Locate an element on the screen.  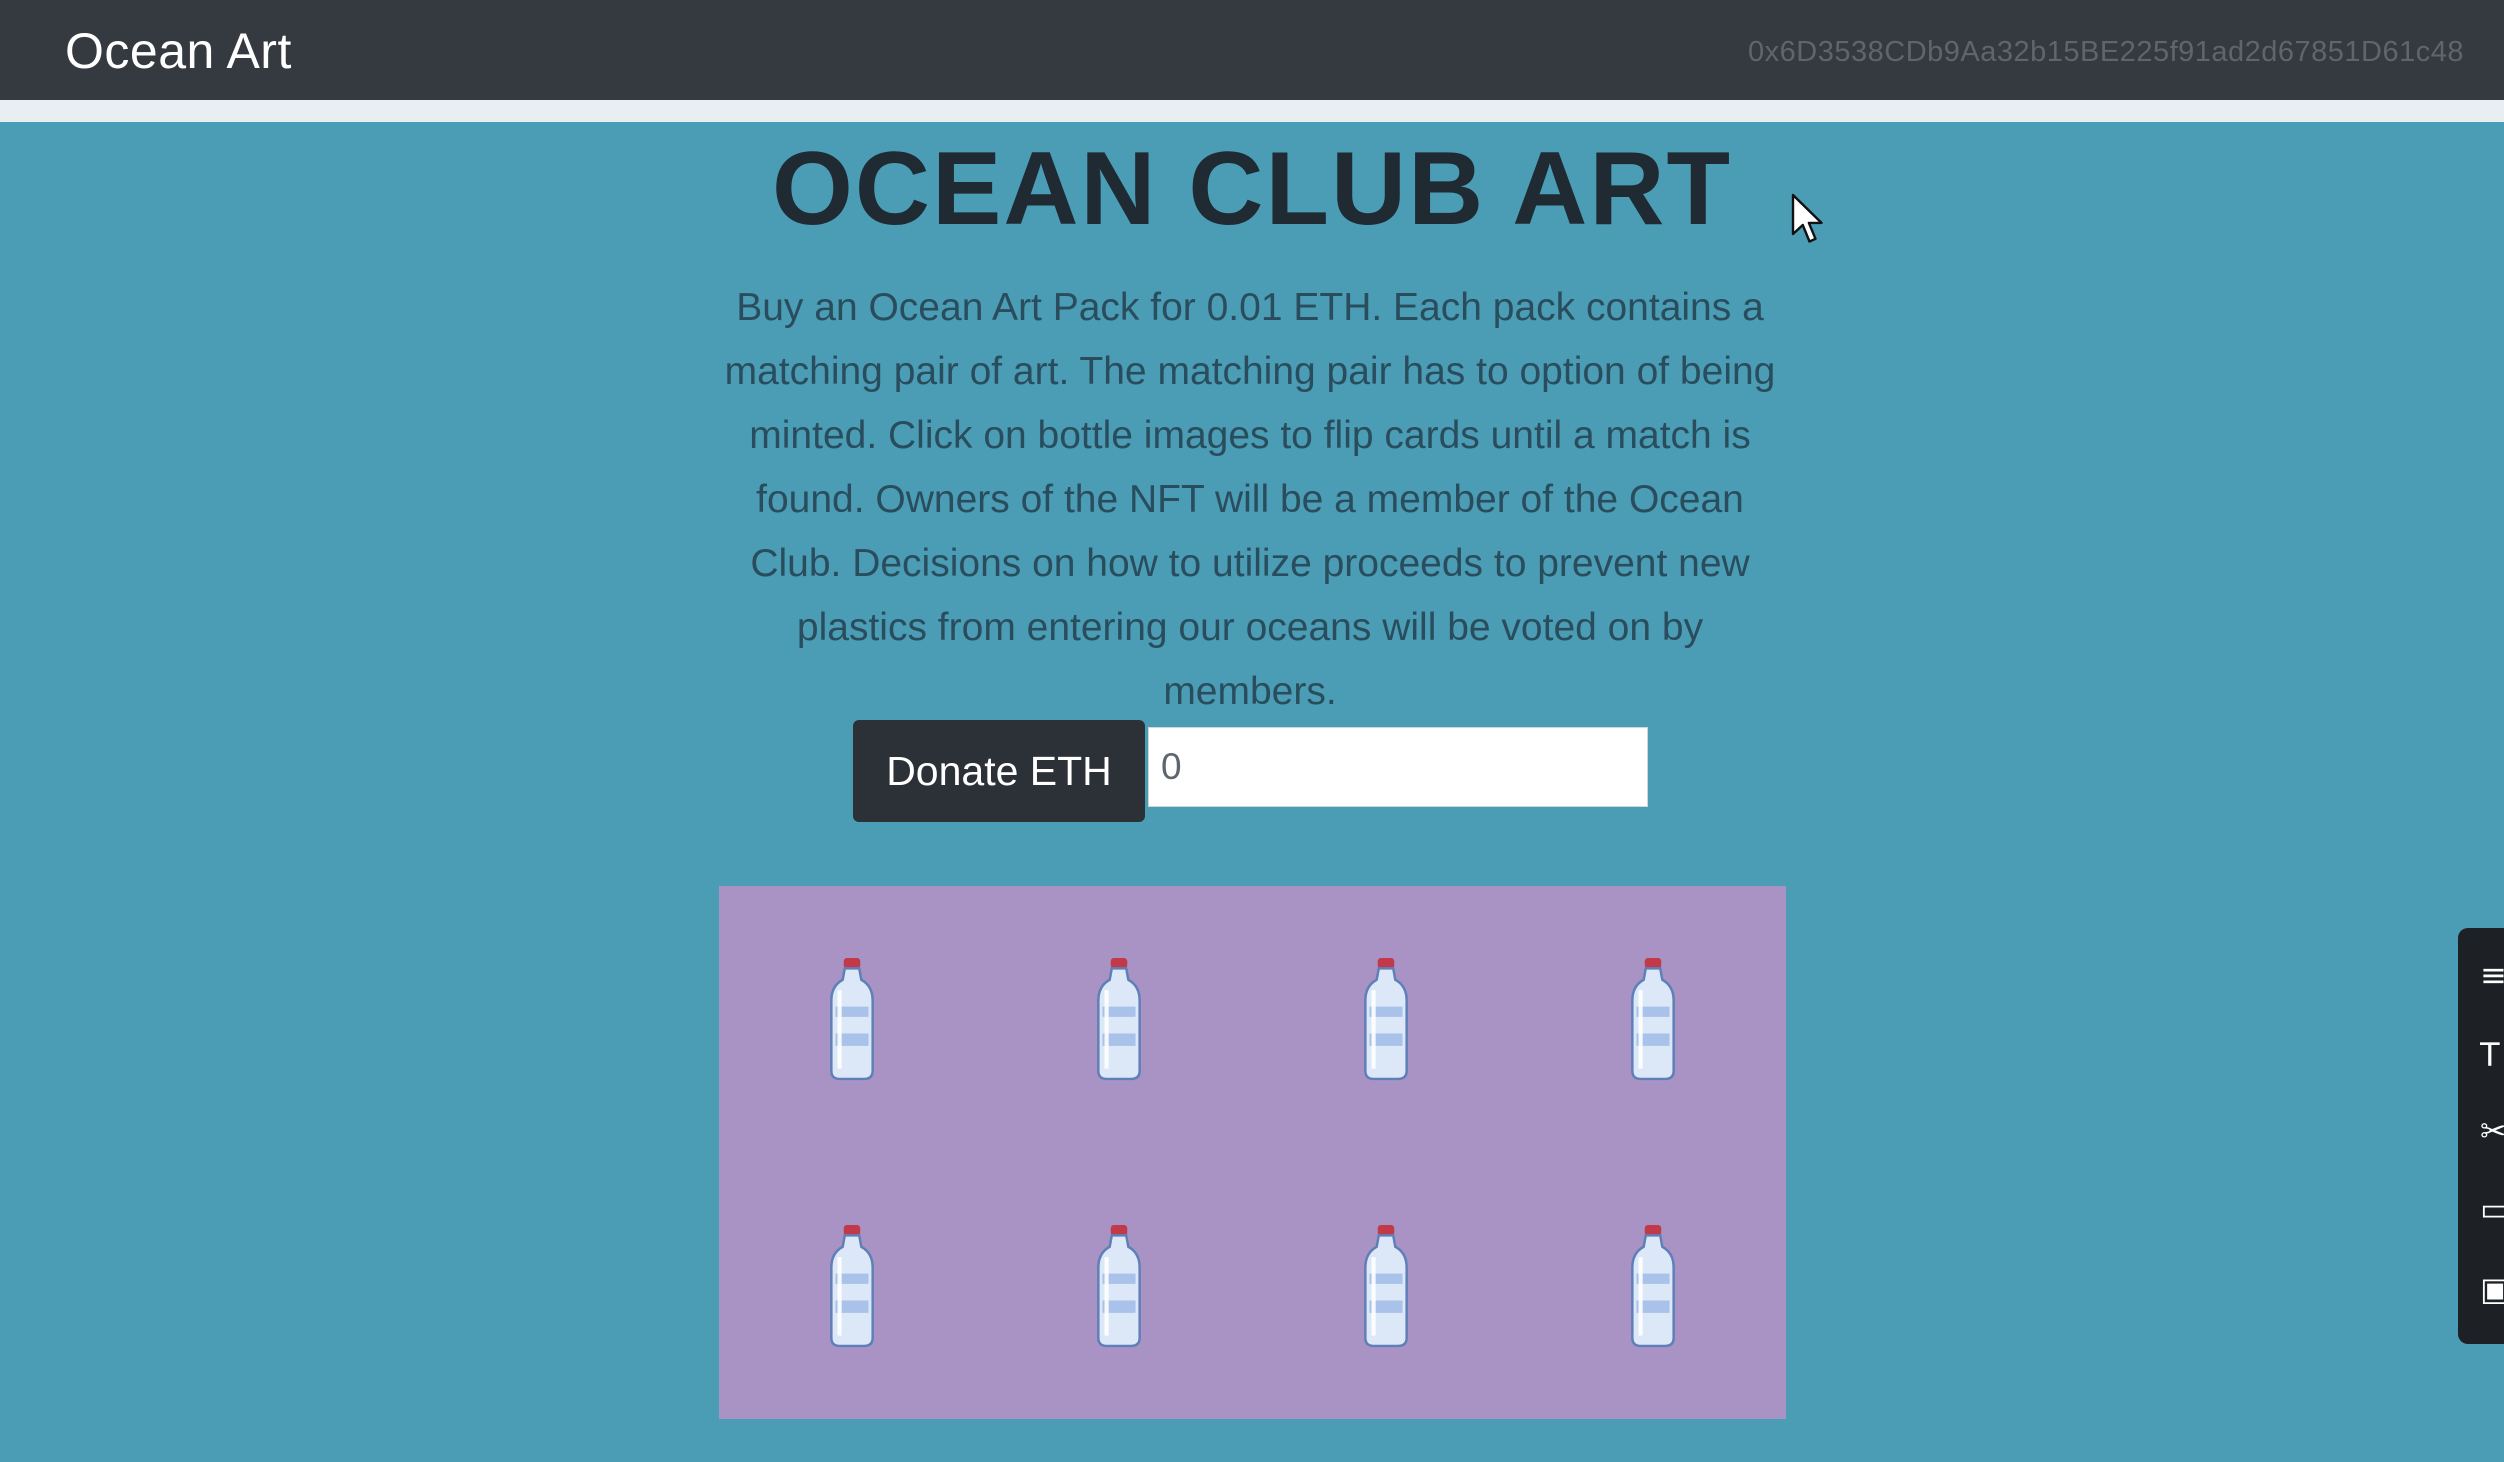
side-toolbar: ≡ T ✂ ▭ ▣ is located at coordinates (2481, 1136).